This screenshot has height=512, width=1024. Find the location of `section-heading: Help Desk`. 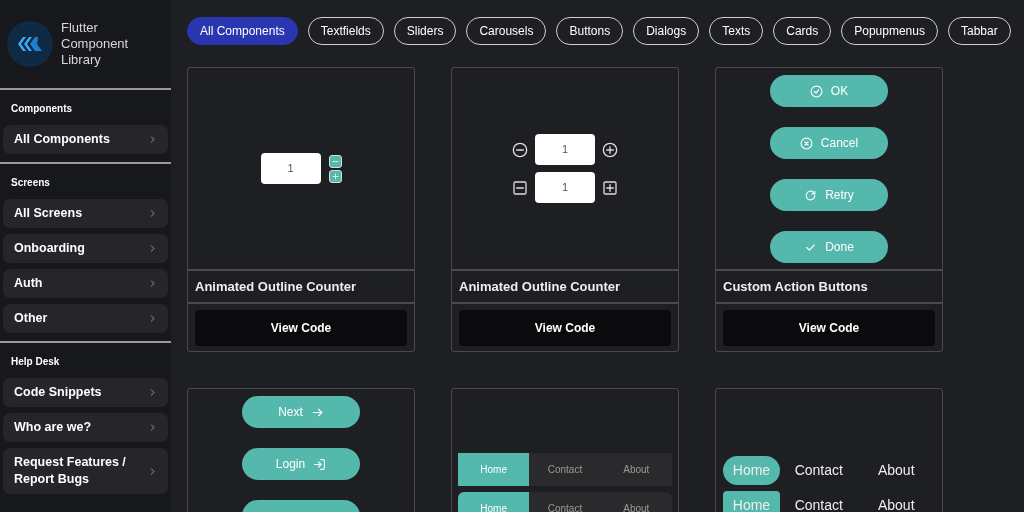

section-heading: Help Desk is located at coordinates (35, 362).